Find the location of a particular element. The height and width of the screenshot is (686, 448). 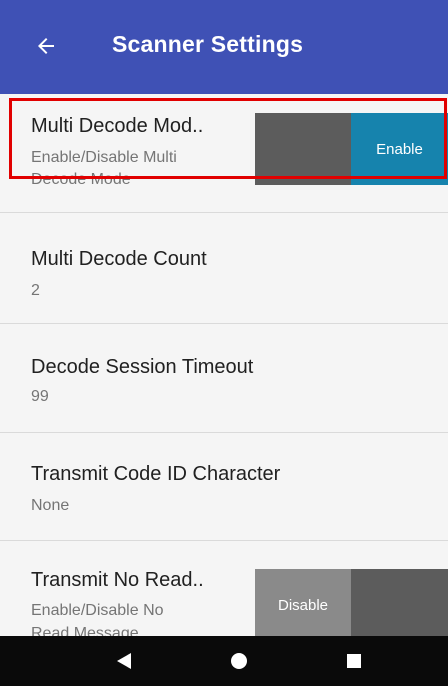

setting-value: None is located at coordinates (50, 505).